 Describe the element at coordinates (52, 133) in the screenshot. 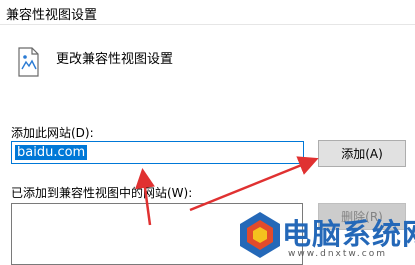

I see `add-site-label: 添加此网站(D):` at that location.